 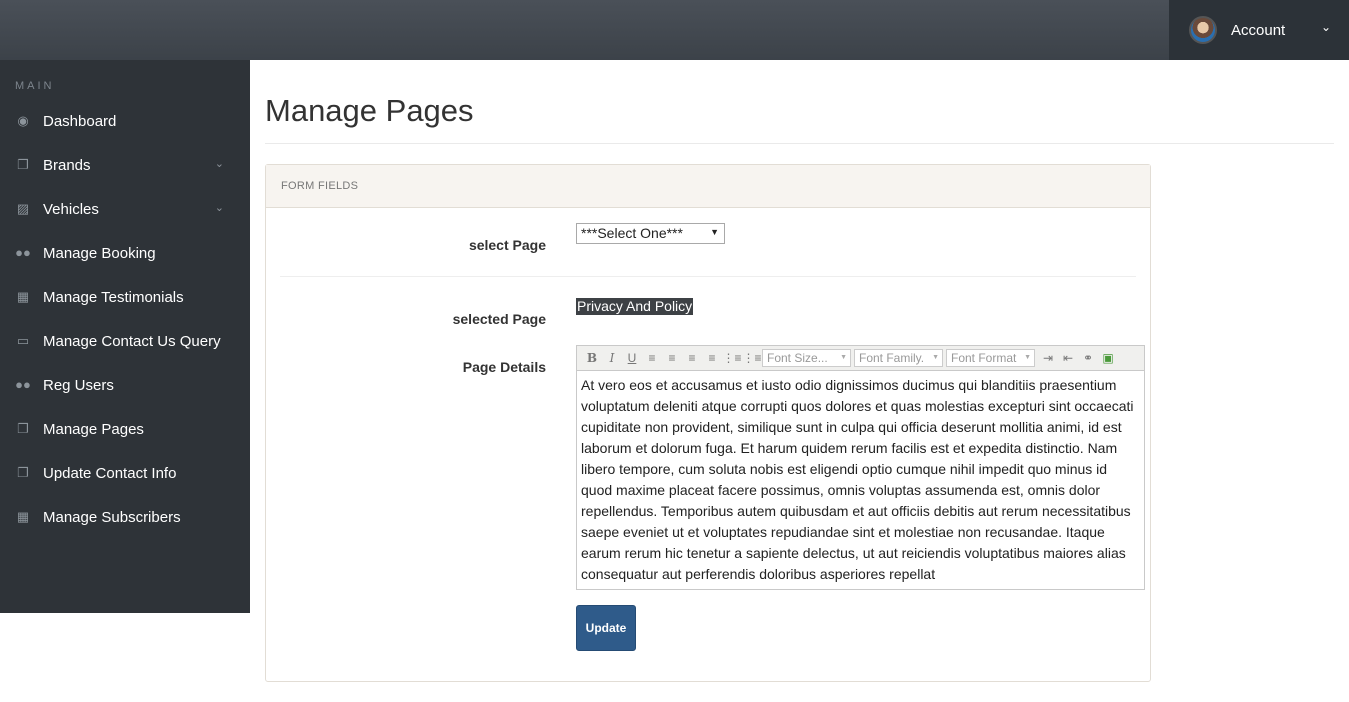 What do you see at coordinates (892, 358) in the screenshot?
I see `font-family-placeholder: Font Family.` at bounding box center [892, 358].